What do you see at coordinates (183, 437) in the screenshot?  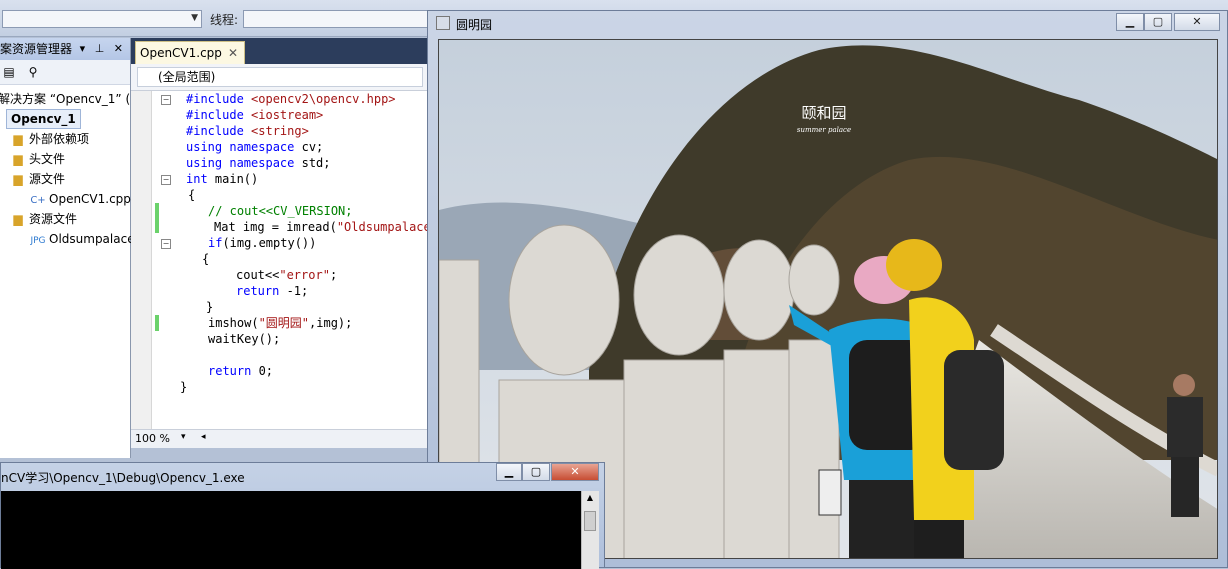 I see `chevron-down-icon: ▾` at bounding box center [183, 437].